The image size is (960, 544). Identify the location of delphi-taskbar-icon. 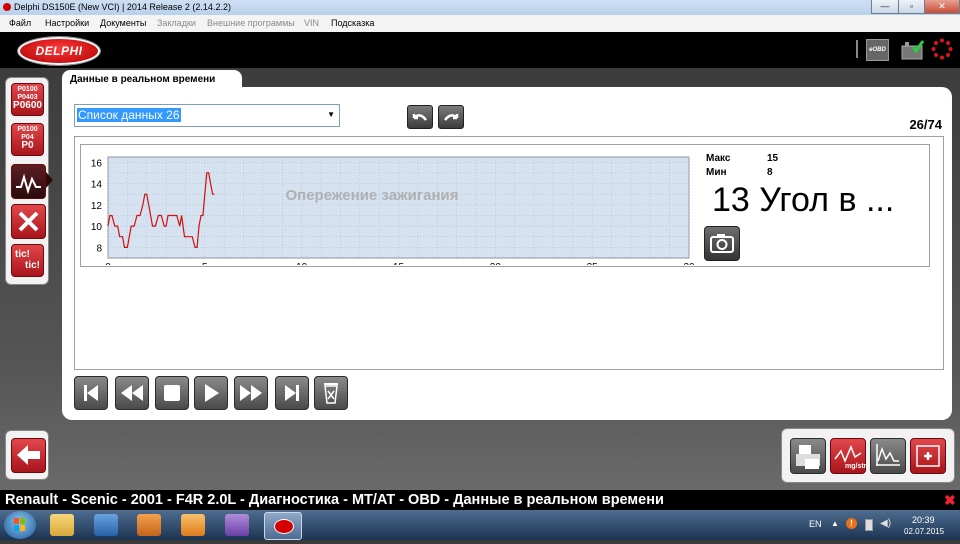
(283, 526).